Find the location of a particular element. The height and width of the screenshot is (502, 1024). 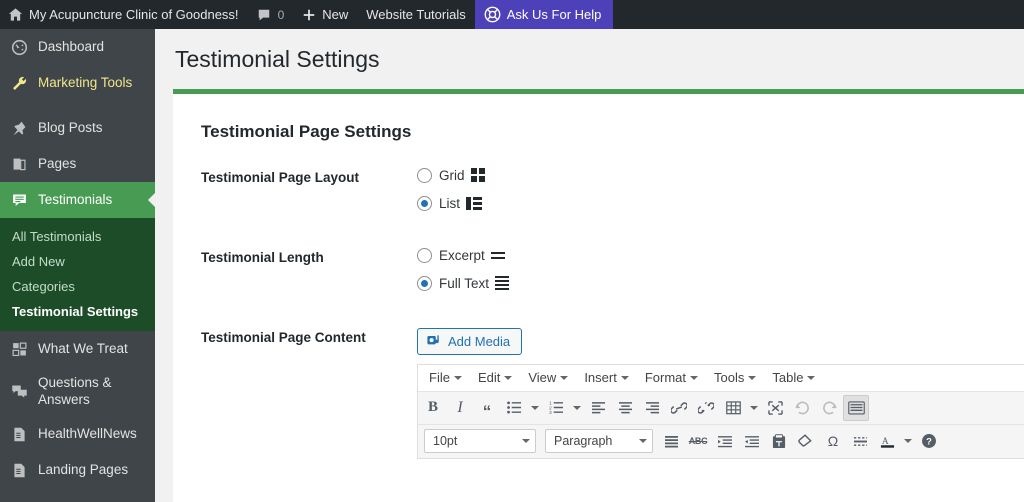

page-title: Testimonial Settings is located at coordinates (277, 59).